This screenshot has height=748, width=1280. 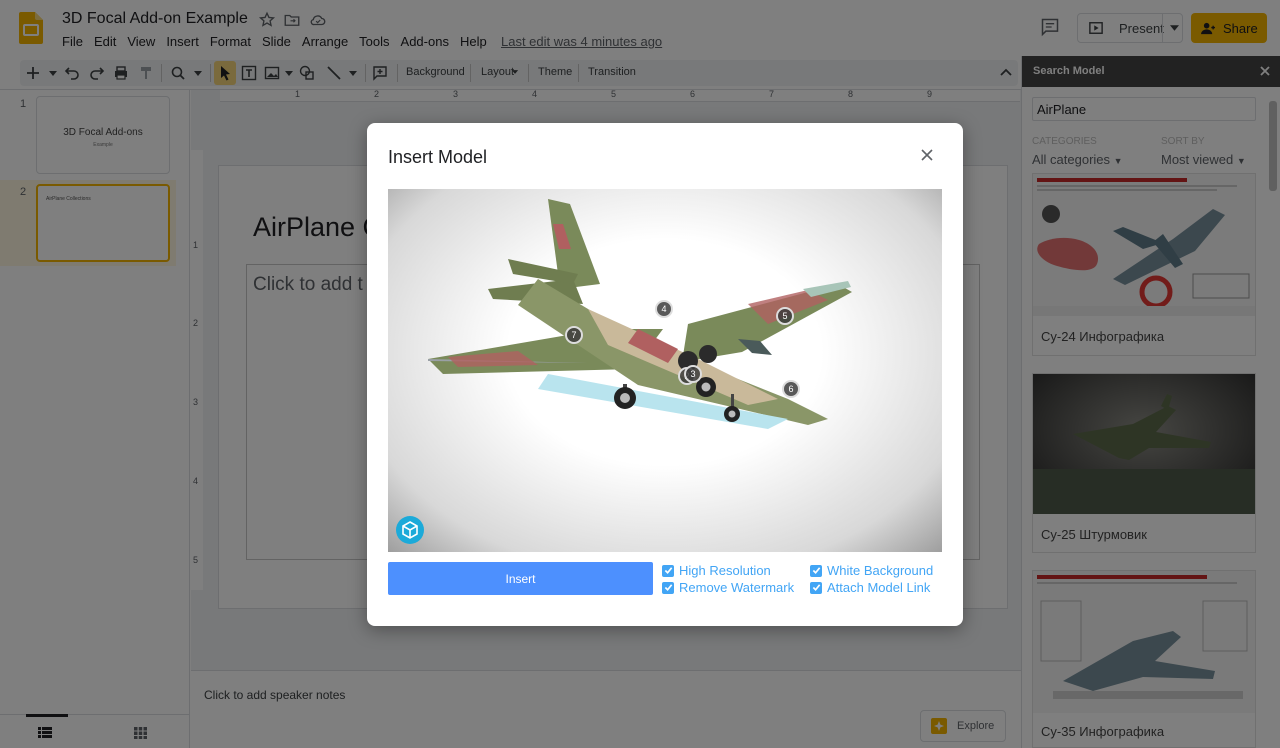 What do you see at coordinates (520, 578) in the screenshot?
I see `insert-button: Insert` at bounding box center [520, 578].